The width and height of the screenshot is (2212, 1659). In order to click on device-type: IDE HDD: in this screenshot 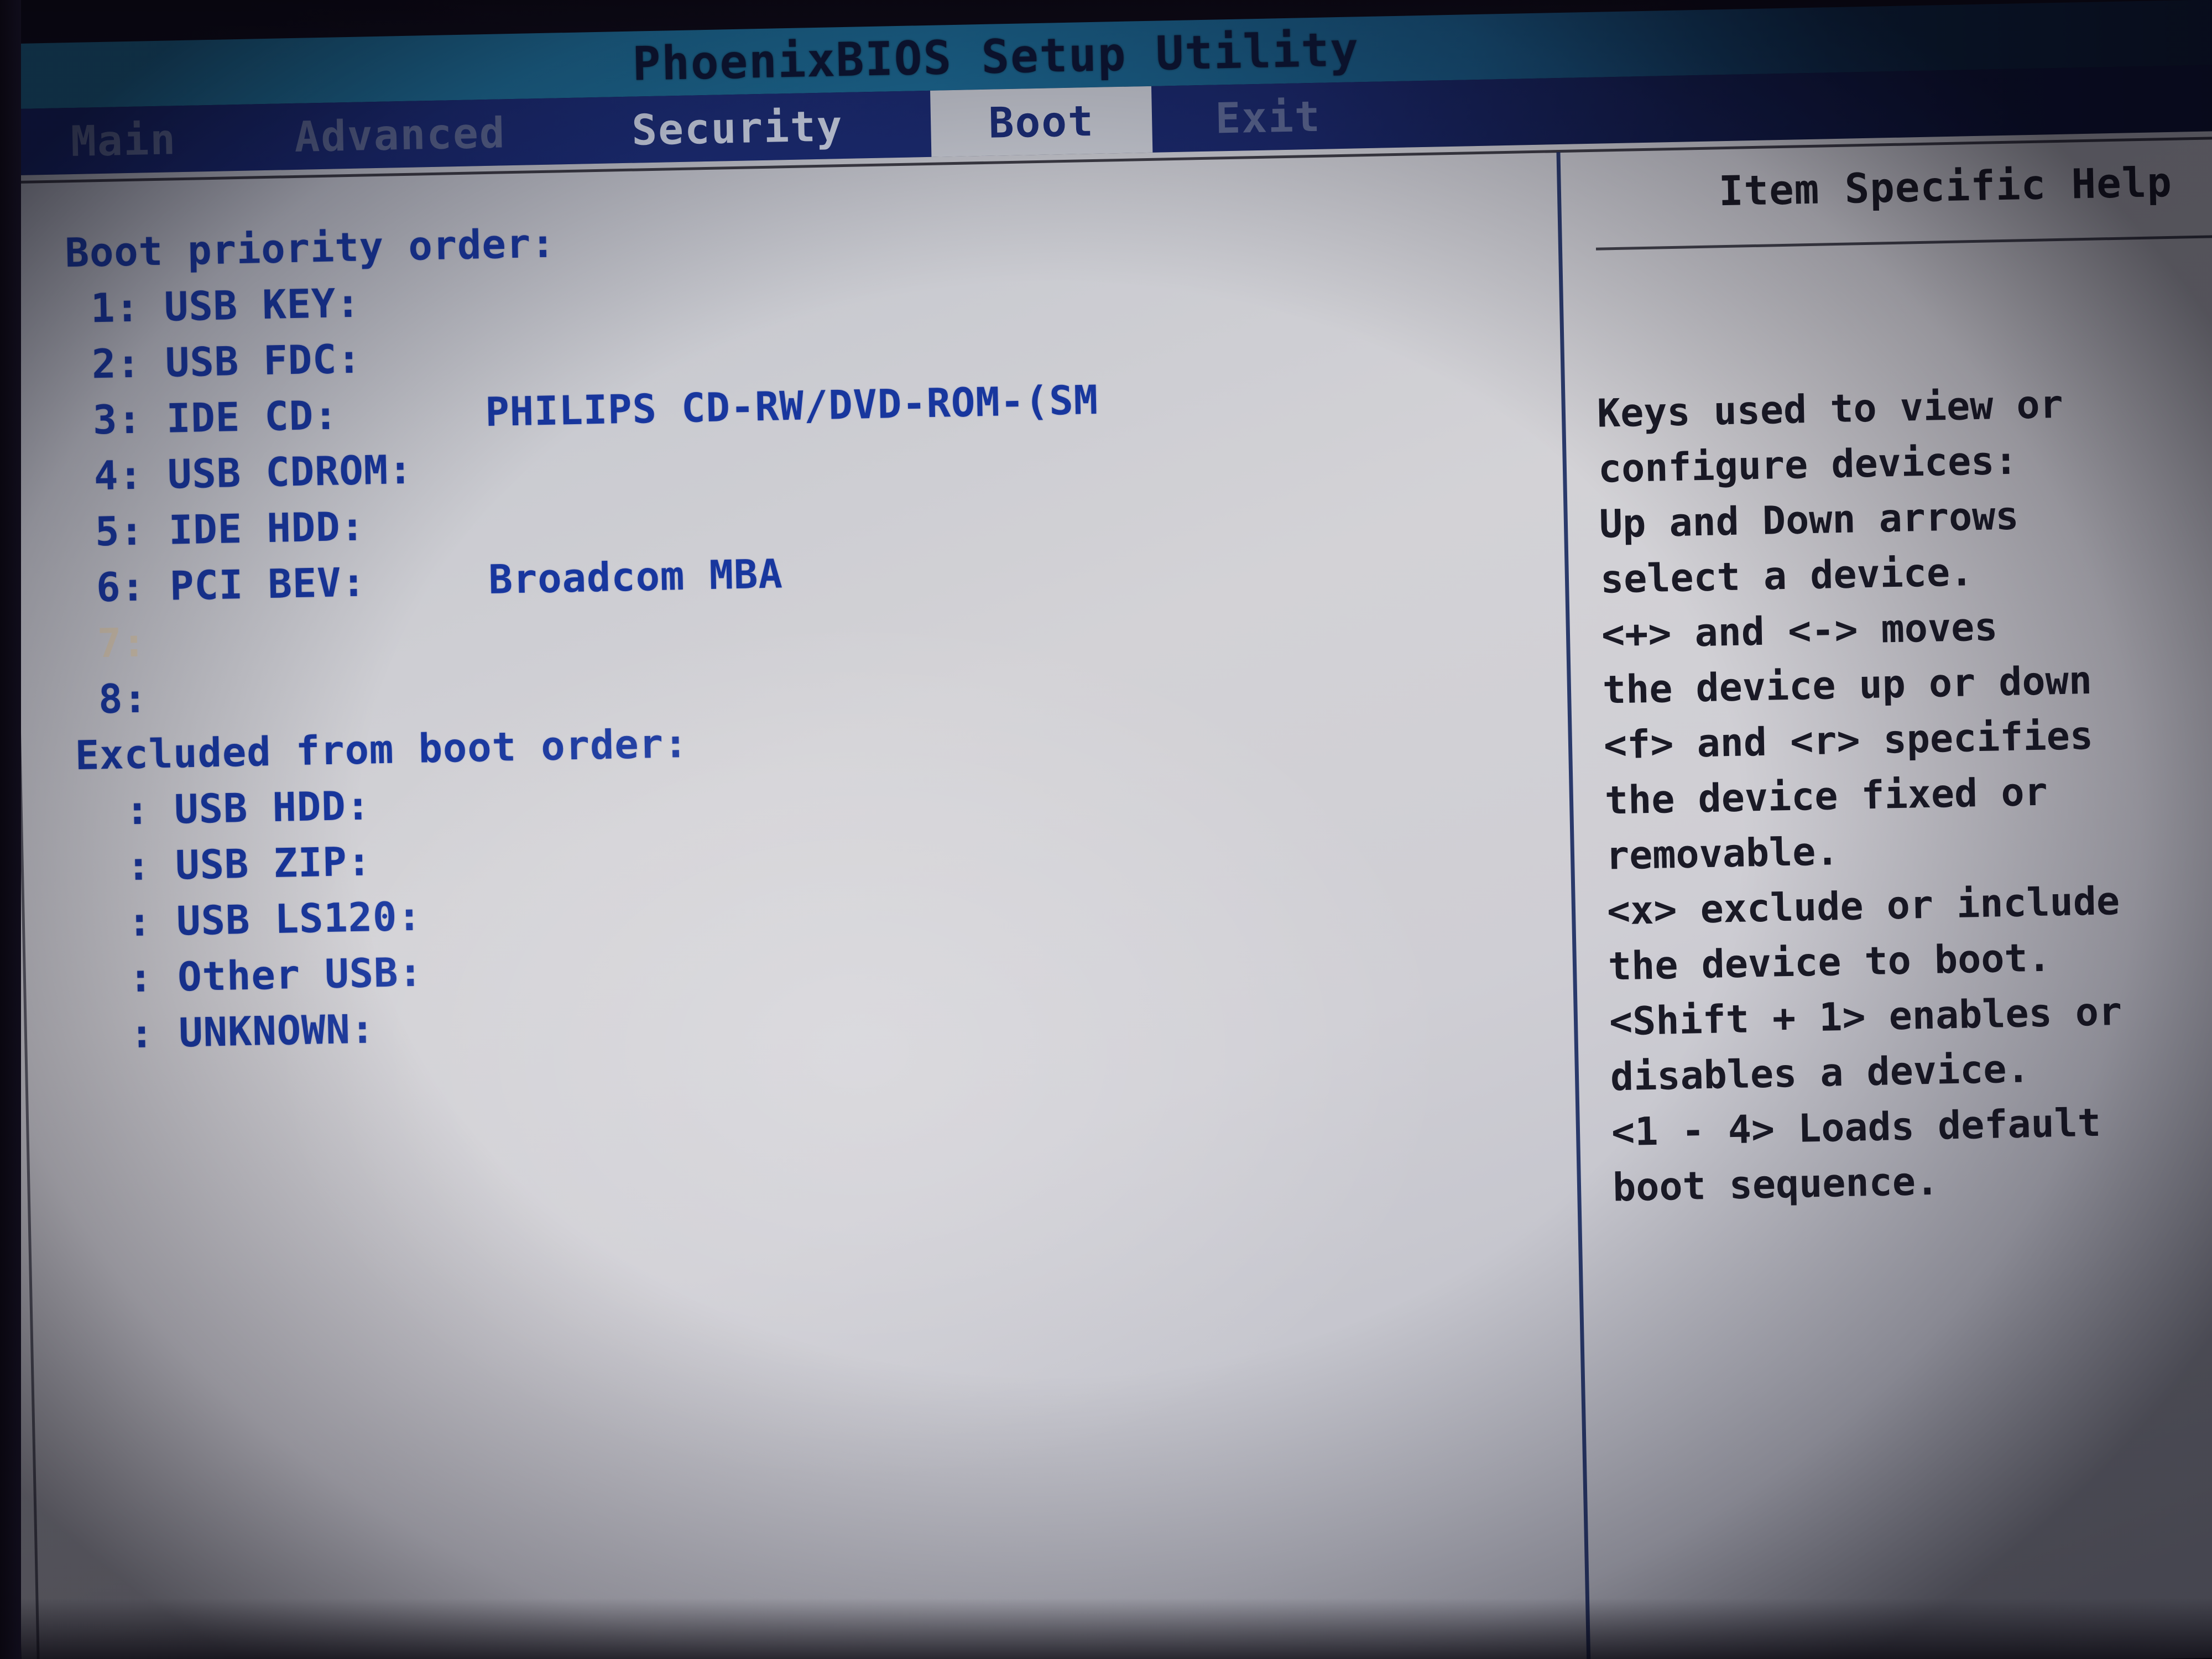, I will do `click(328, 527)`.